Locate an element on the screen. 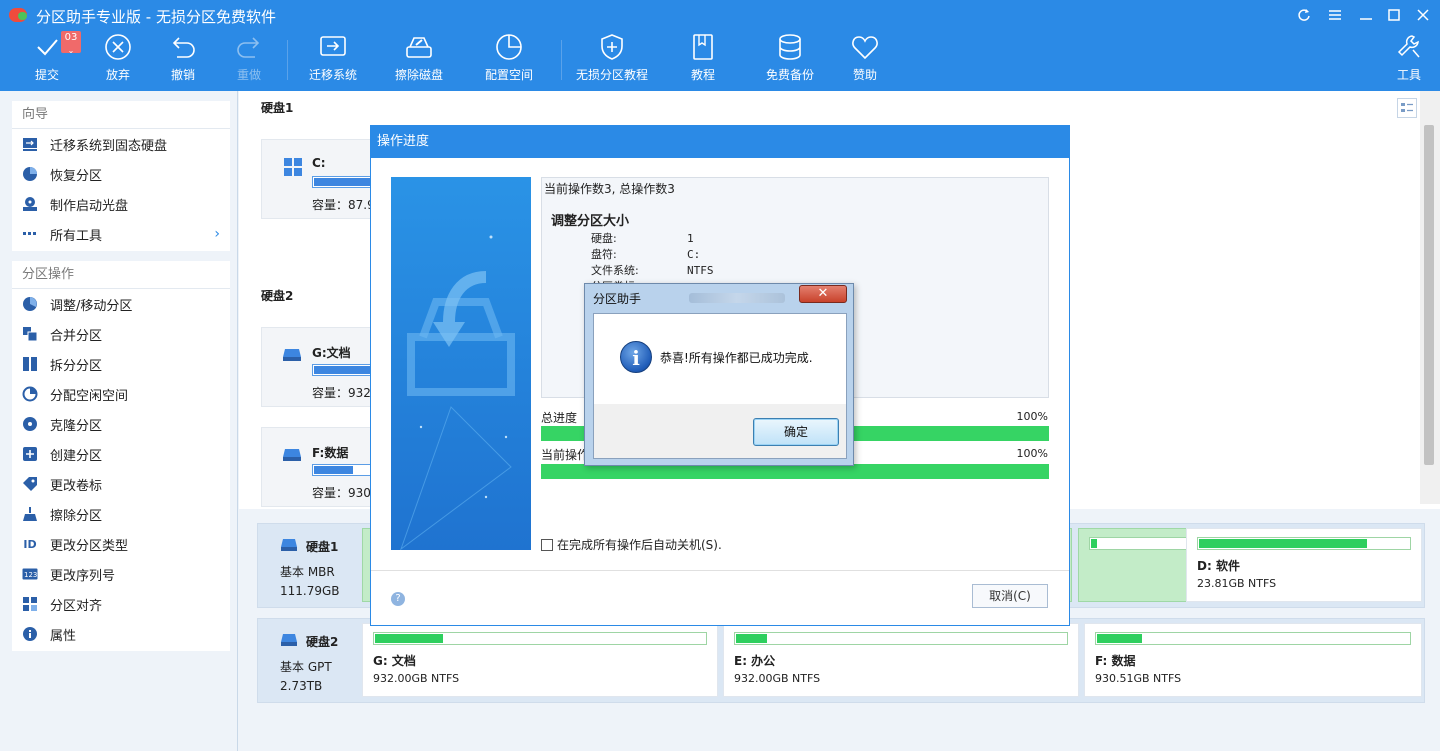 This screenshot has height=751, width=1440. sidebar-item-allocate-free: 分配空闲空间 is located at coordinates (121, 394).